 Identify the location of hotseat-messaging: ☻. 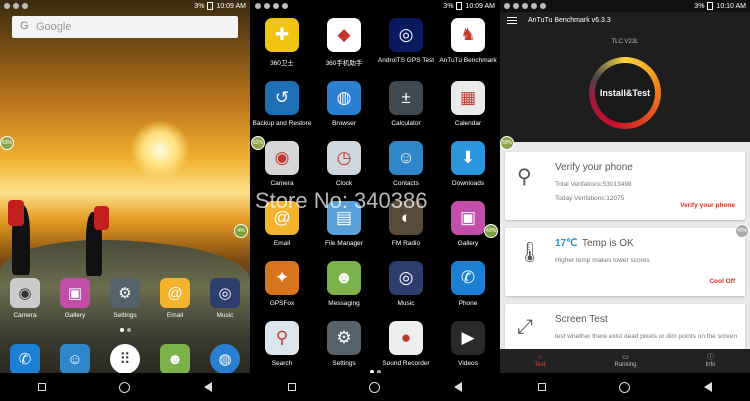
(175, 359).